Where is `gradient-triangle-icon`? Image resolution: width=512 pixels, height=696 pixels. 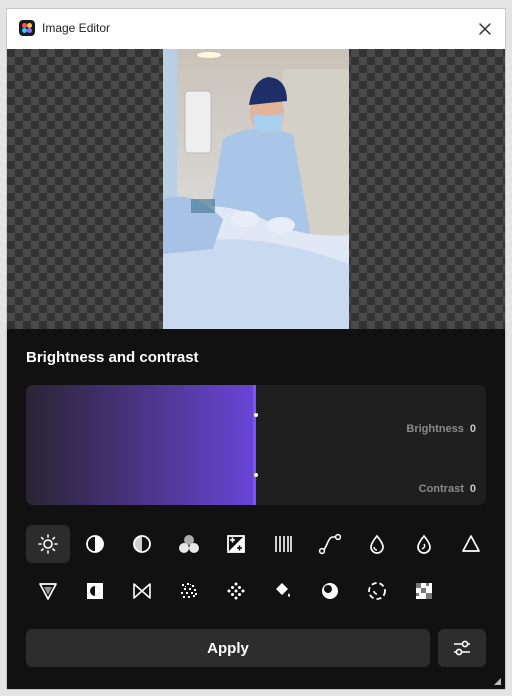 gradient-triangle-icon is located at coordinates (48, 591).